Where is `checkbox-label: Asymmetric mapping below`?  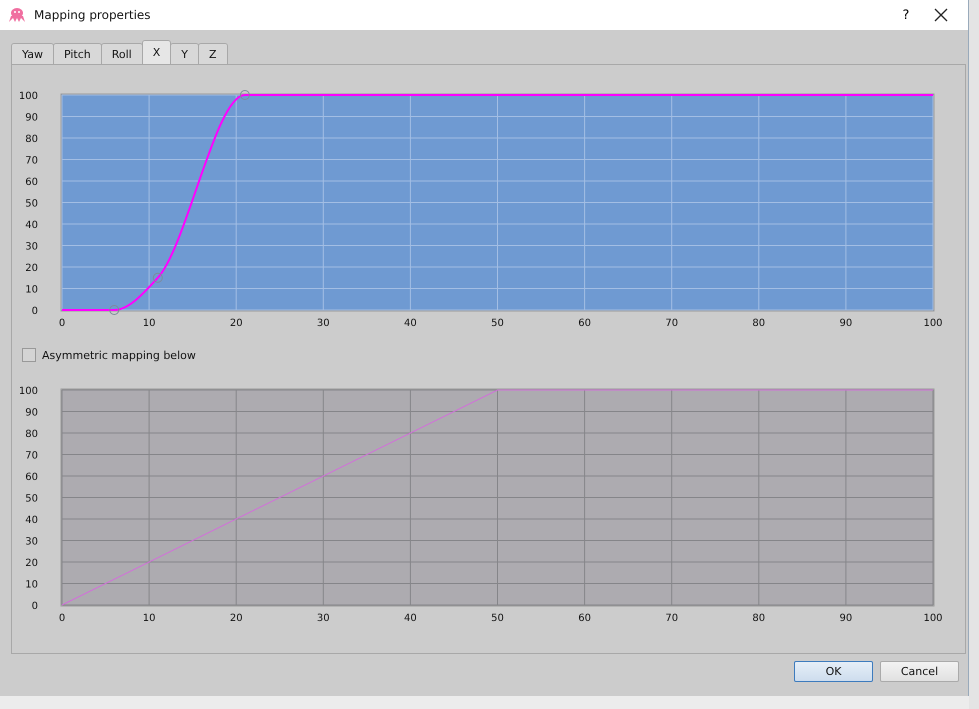
checkbox-label: Asymmetric mapping below is located at coordinates (119, 355).